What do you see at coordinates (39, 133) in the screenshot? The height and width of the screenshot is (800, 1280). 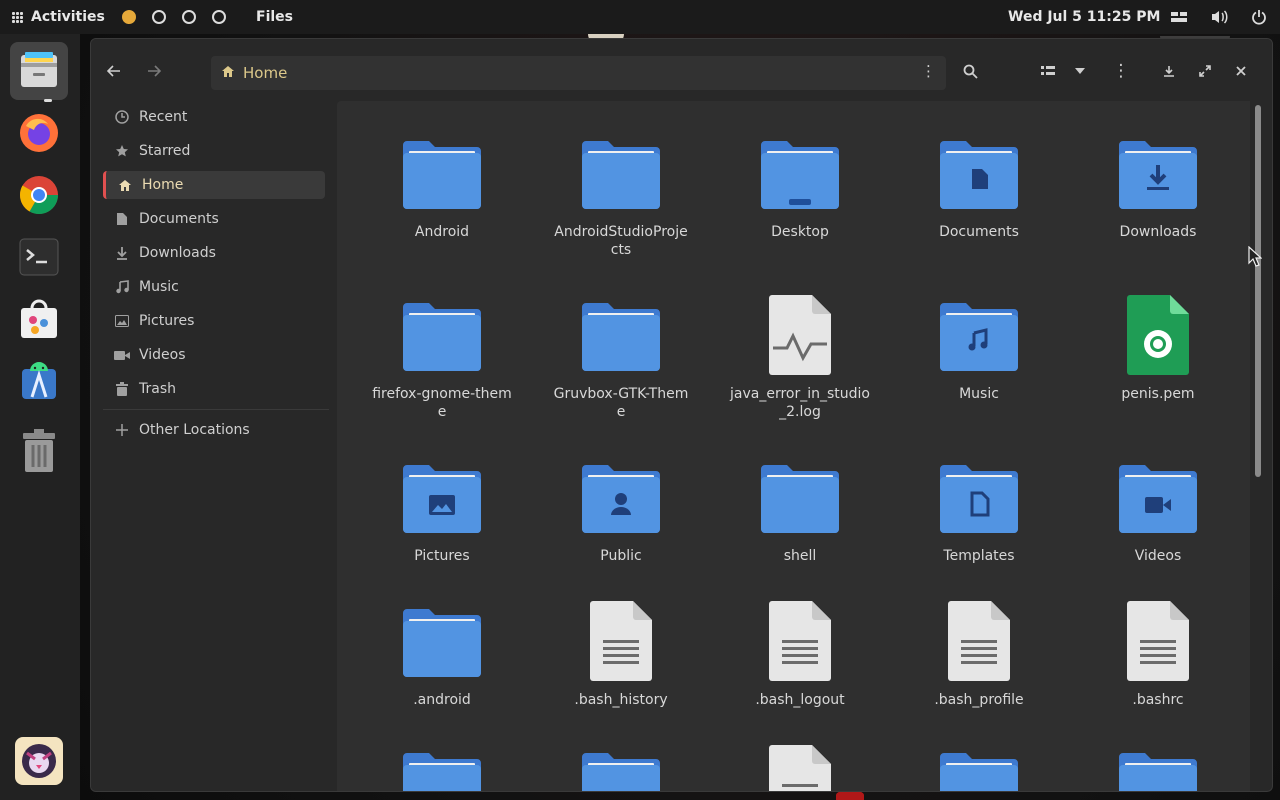 I see `firefox-icon` at bounding box center [39, 133].